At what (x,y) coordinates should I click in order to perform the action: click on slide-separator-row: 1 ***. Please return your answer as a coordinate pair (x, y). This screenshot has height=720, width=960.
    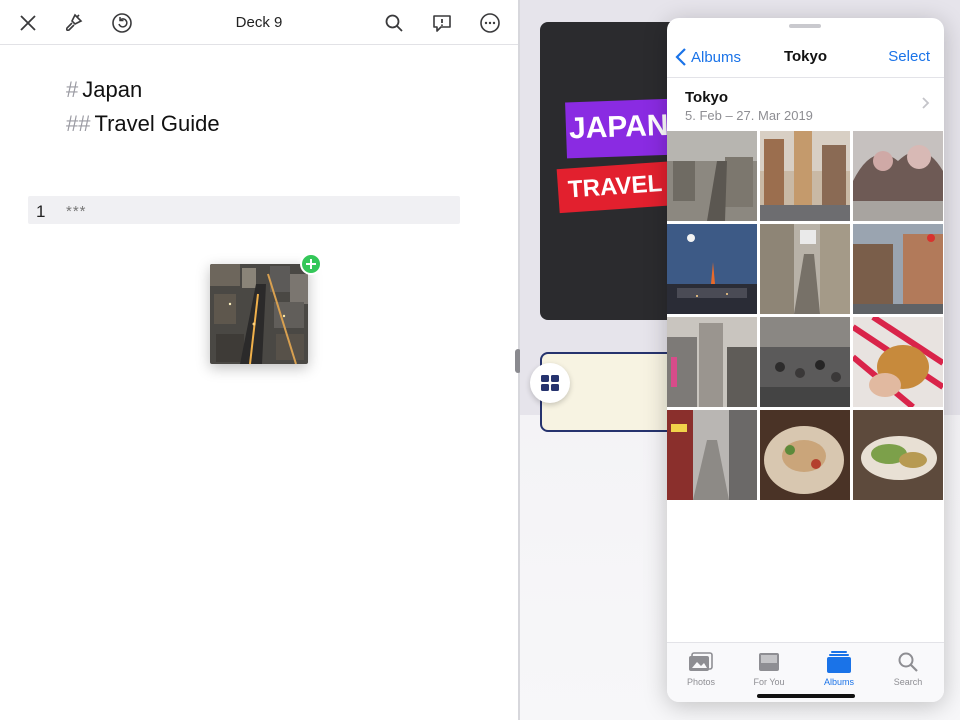
    Looking at the image, I should click on (244, 210).